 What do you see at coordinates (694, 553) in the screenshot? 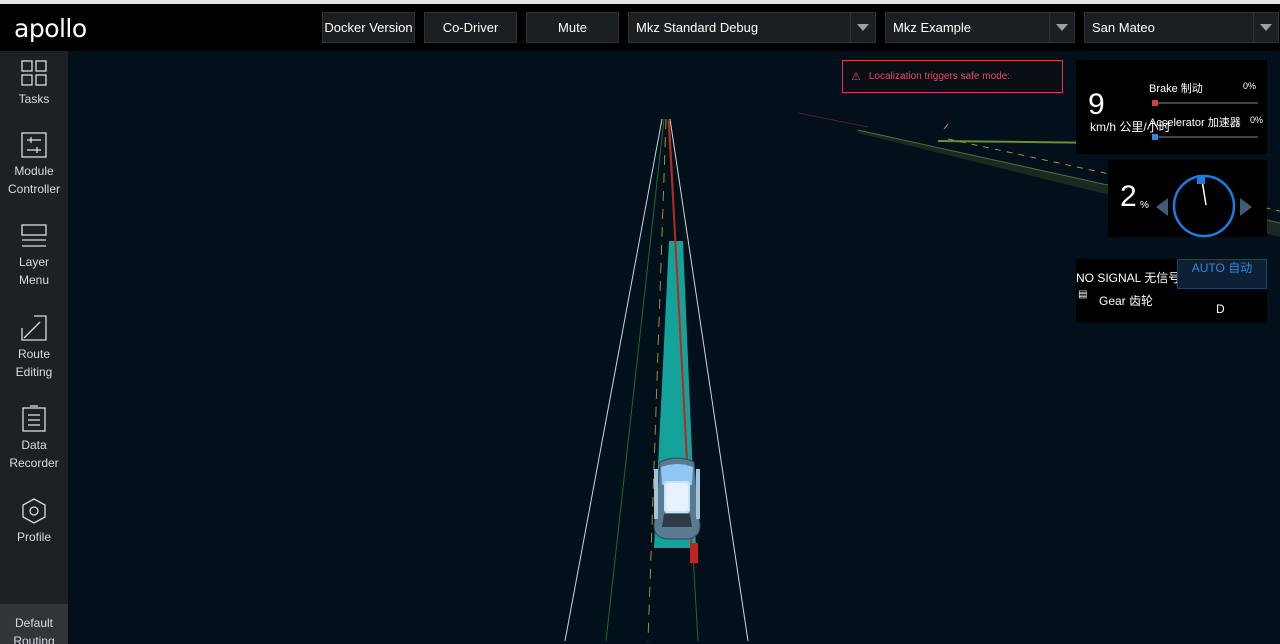
I see `stop-marker` at bounding box center [694, 553].